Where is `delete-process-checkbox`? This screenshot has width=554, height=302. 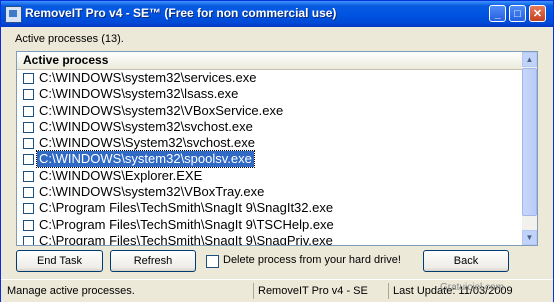 delete-process-checkbox is located at coordinates (212, 261).